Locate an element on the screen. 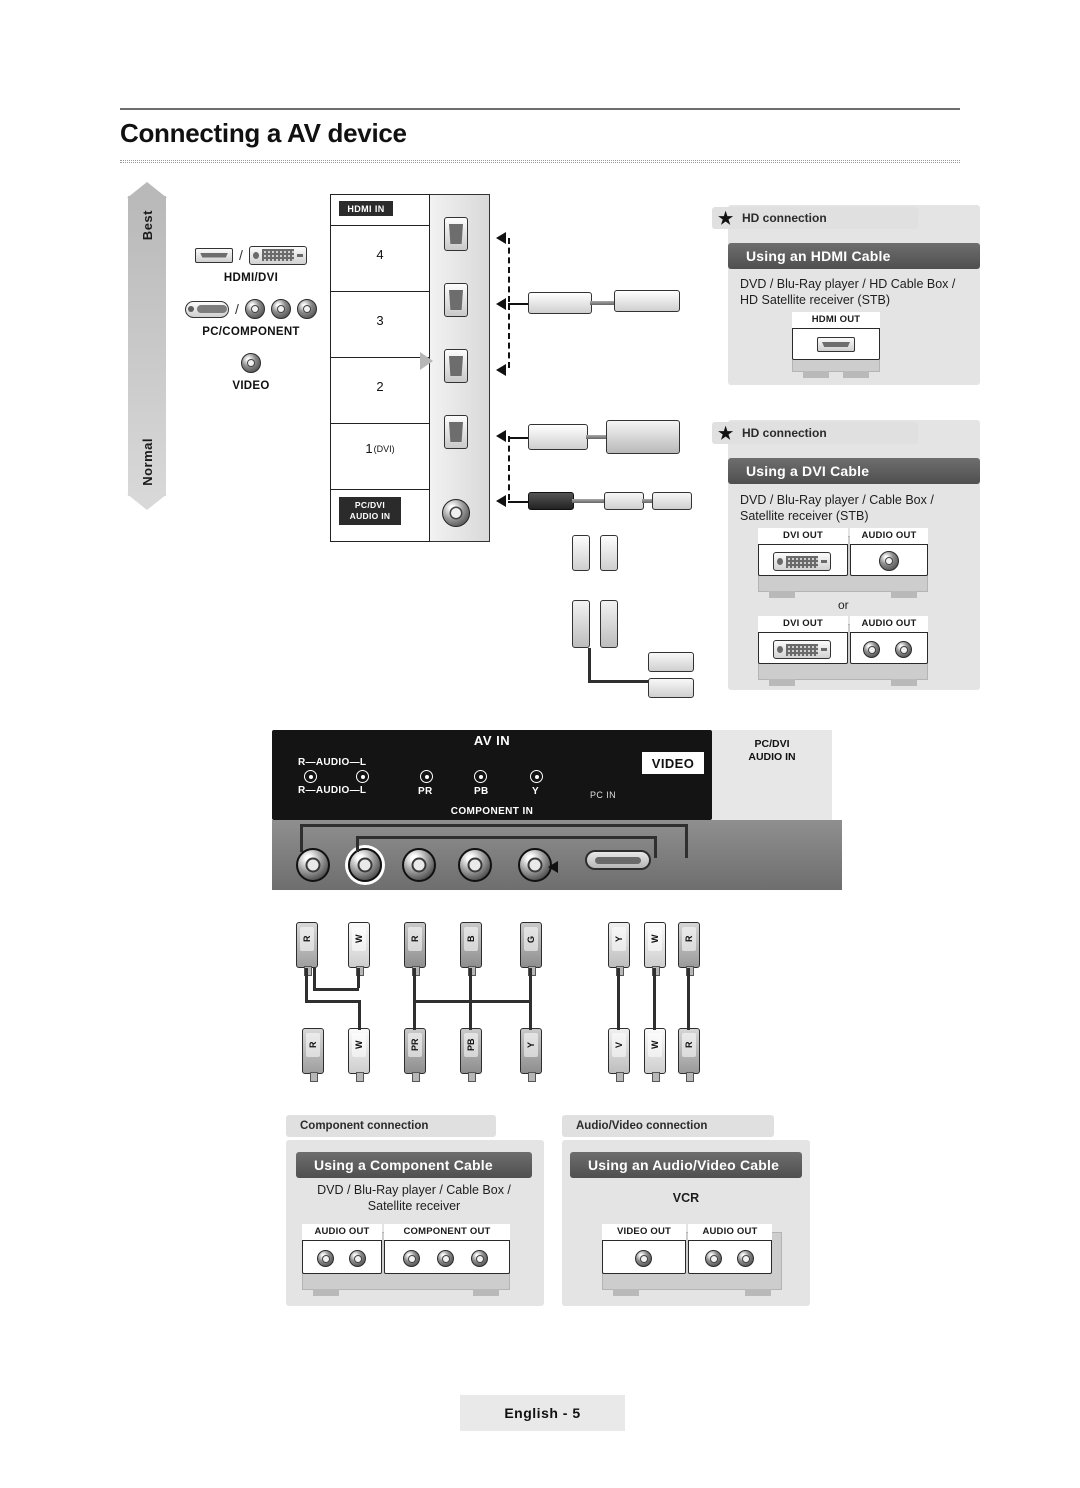 This screenshot has height=1488, width=1080. av-in-title: AV IN is located at coordinates (492, 740).